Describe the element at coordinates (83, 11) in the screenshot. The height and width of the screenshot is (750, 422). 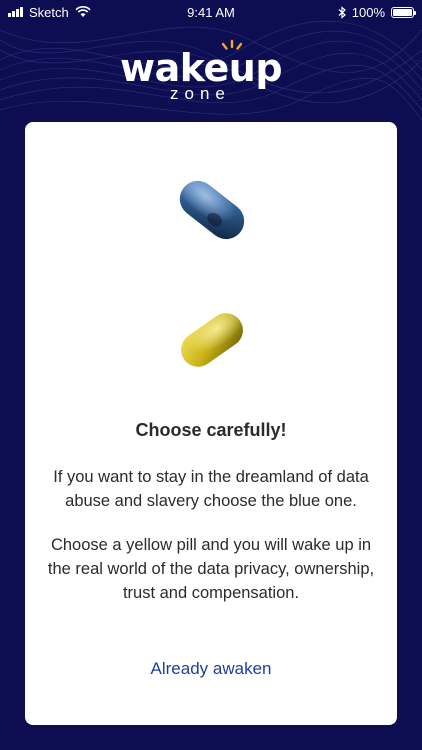
I see `wifi-icon` at that location.